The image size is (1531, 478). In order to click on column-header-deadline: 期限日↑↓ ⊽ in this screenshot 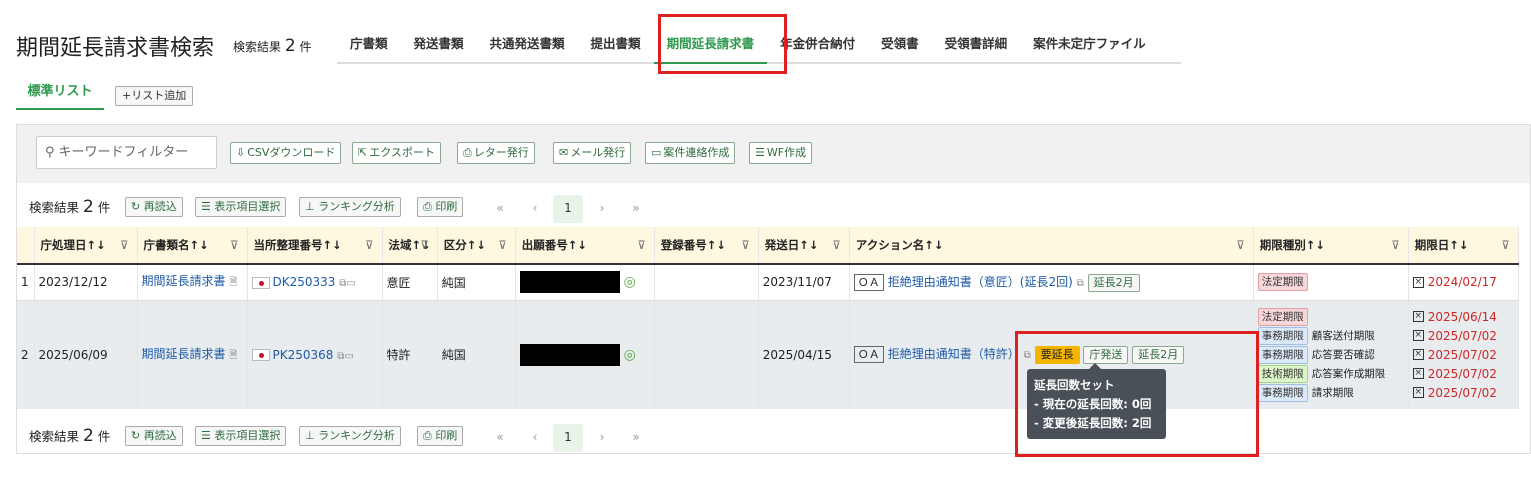, I will do `click(1463, 246)`.